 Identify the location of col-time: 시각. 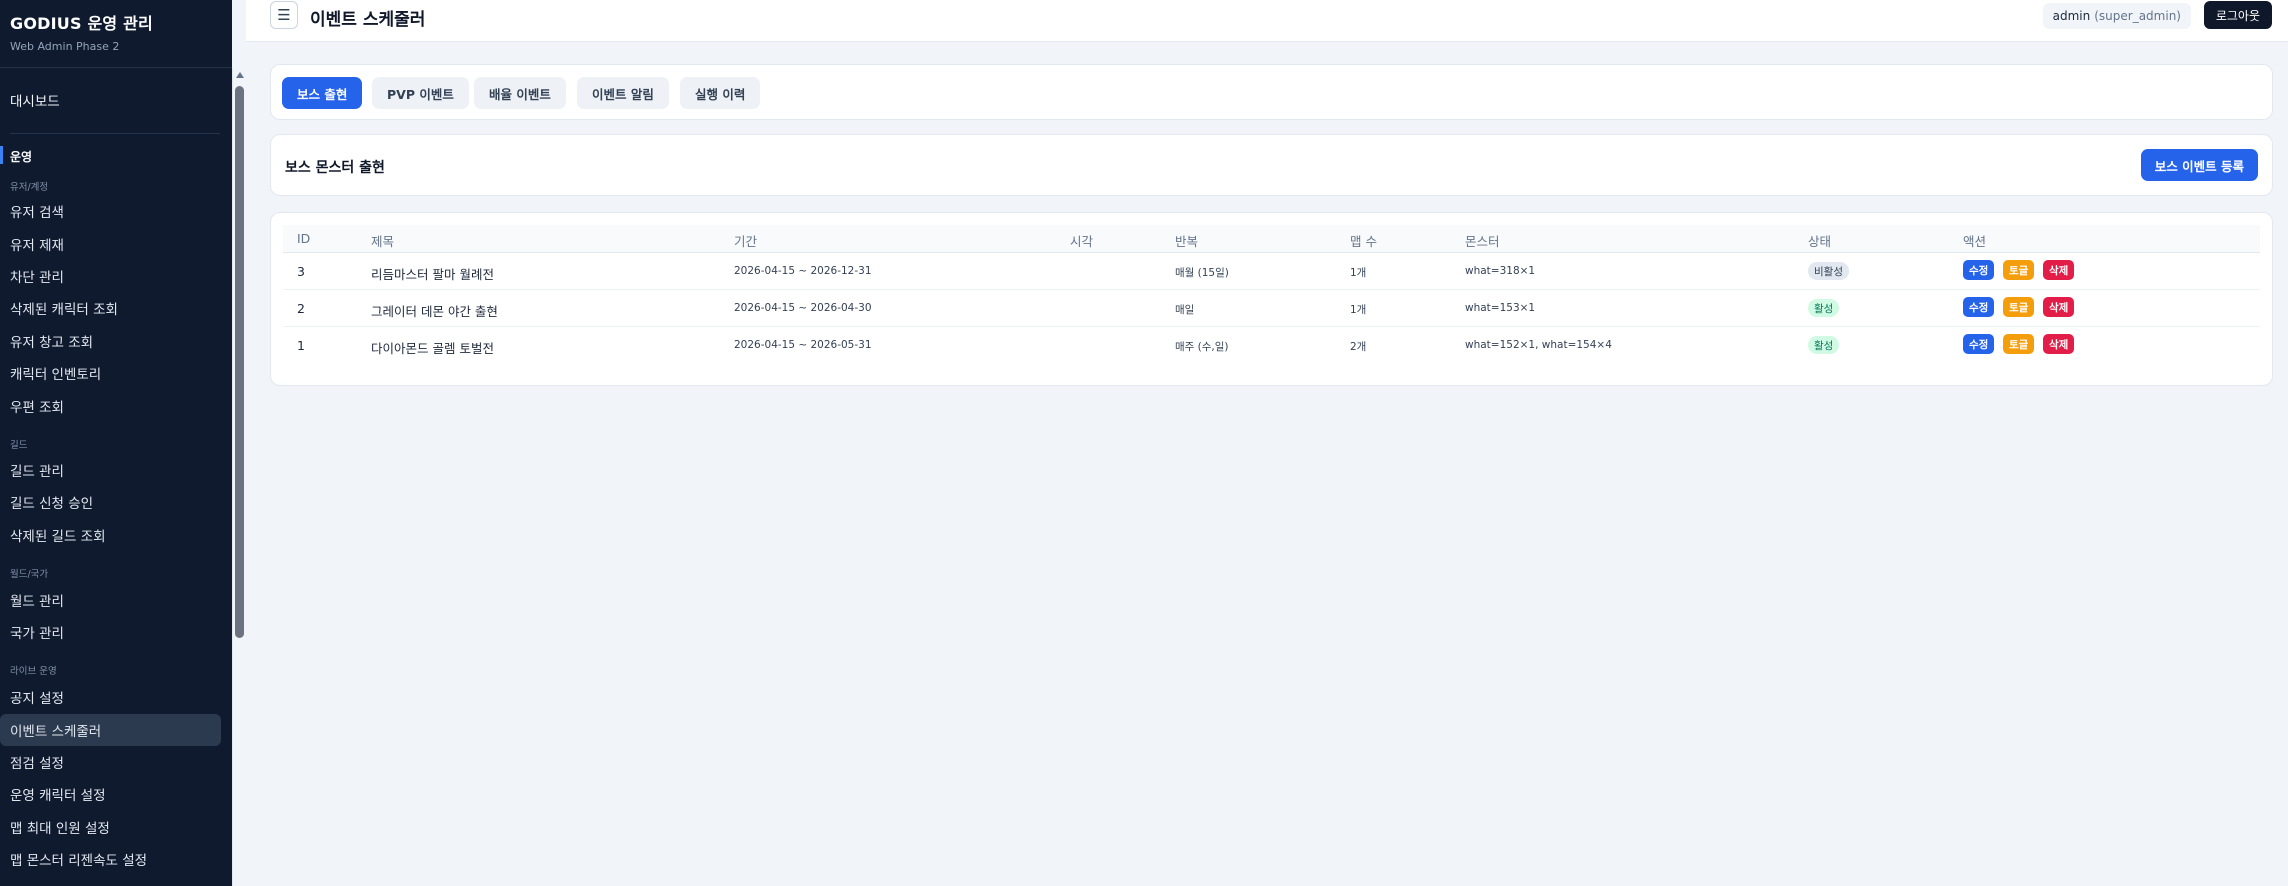
(1082, 241).